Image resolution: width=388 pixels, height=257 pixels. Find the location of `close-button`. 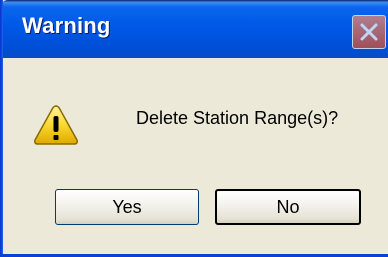

close-button is located at coordinates (369, 32).